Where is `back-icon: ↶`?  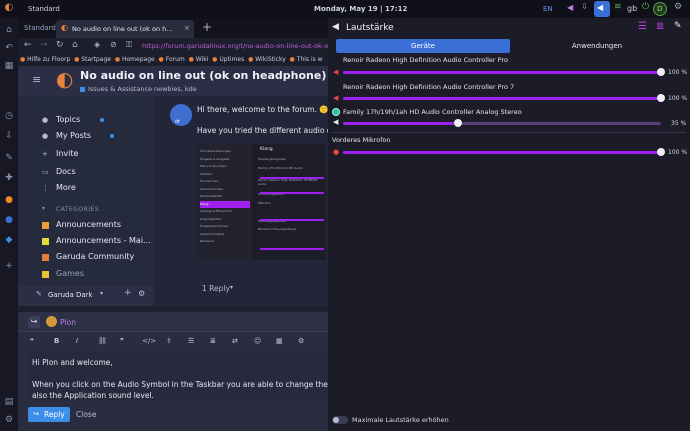 back-icon: ↶ is located at coordinates (9, 48).